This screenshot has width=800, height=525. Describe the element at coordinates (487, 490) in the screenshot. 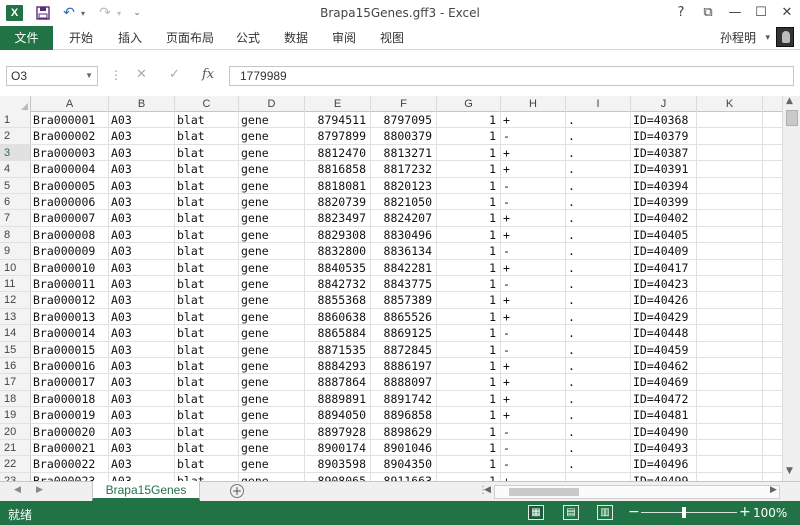

I see `scroll-left-icon: ◀` at that location.